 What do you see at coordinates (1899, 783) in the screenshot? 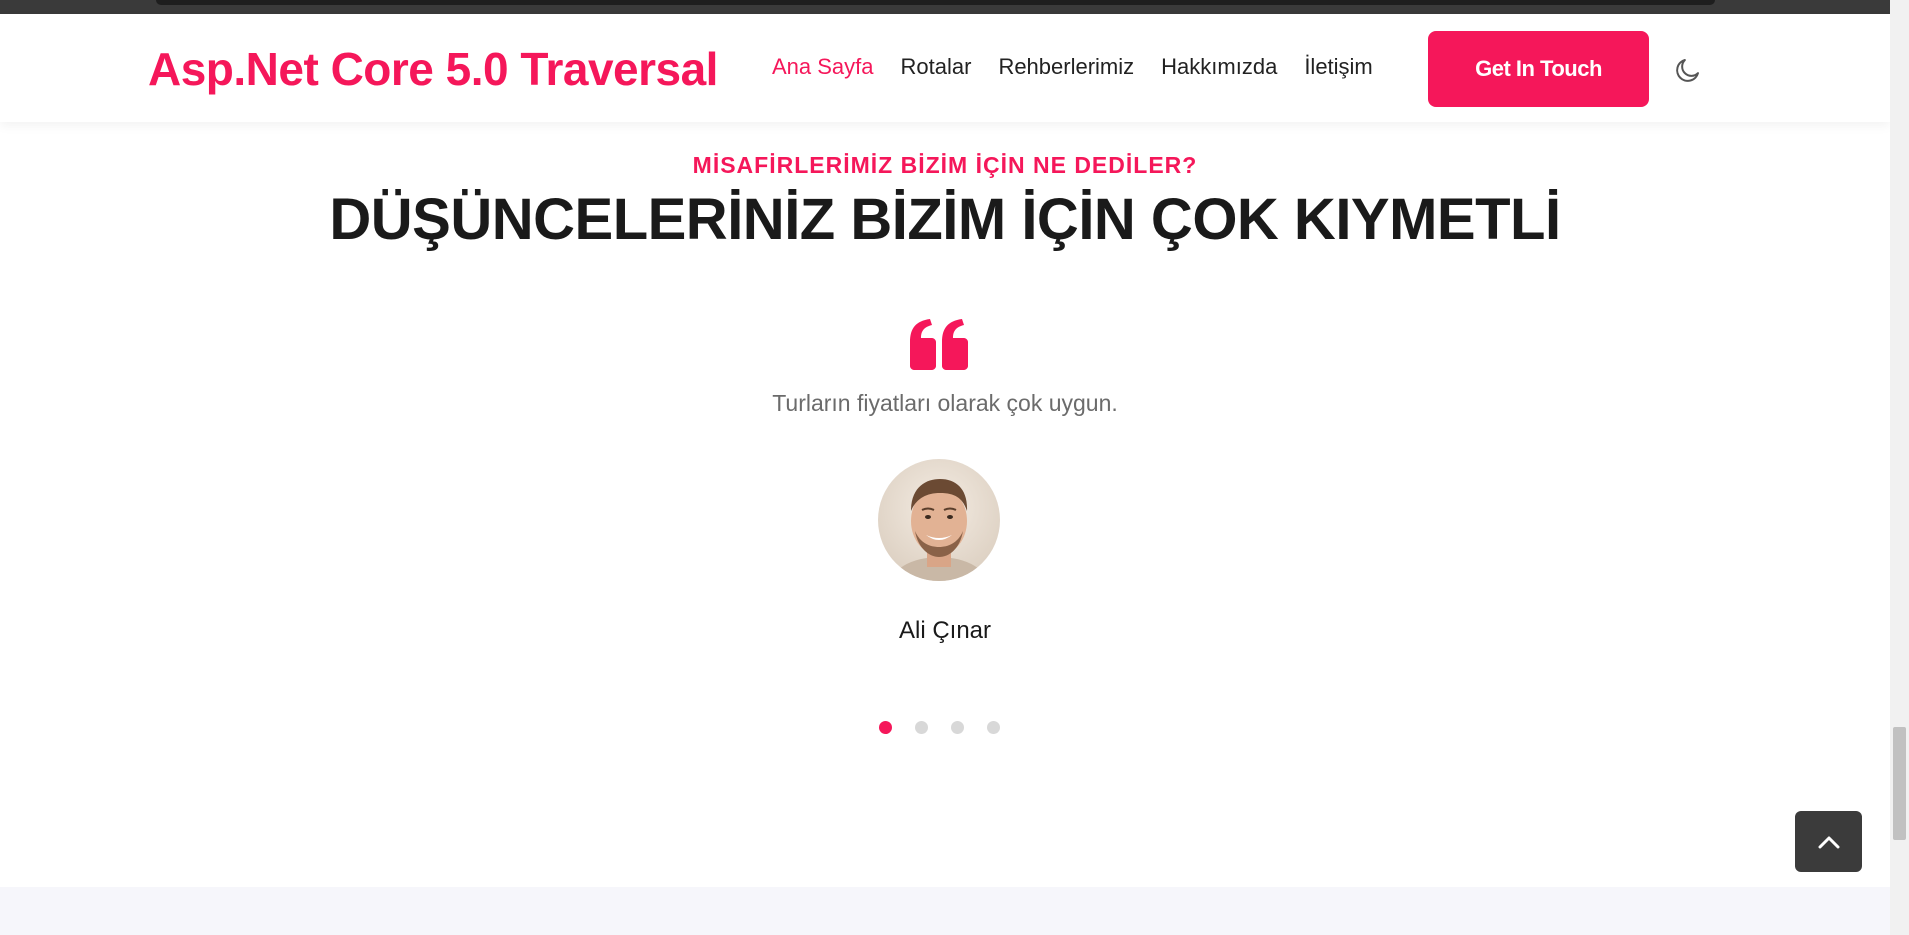
I see `scrollbar-thumb` at bounding box center [1899, 783].